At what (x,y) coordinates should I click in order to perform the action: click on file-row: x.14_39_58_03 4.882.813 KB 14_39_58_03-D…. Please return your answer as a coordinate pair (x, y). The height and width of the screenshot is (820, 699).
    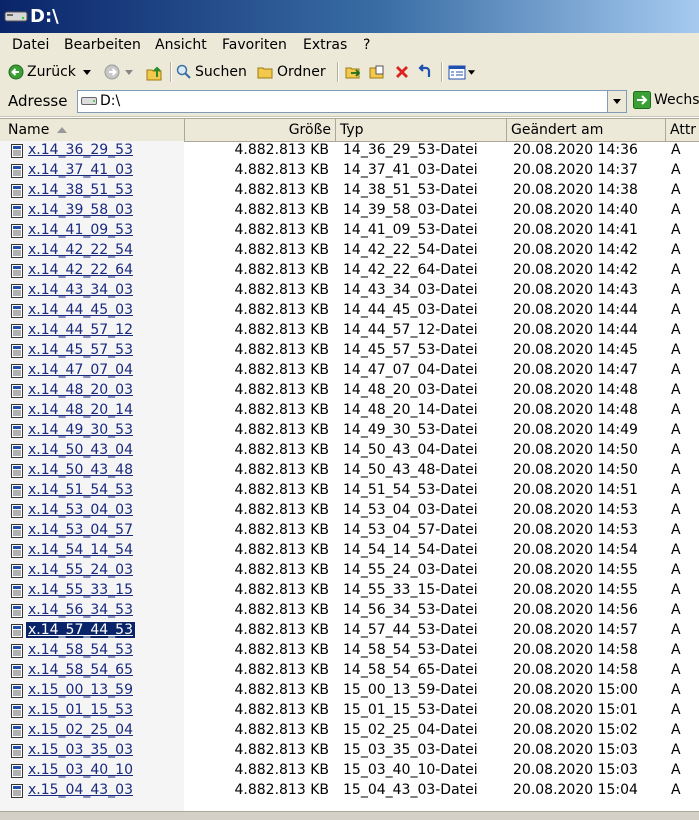
    Looking at the image, I should click on (349, 211).